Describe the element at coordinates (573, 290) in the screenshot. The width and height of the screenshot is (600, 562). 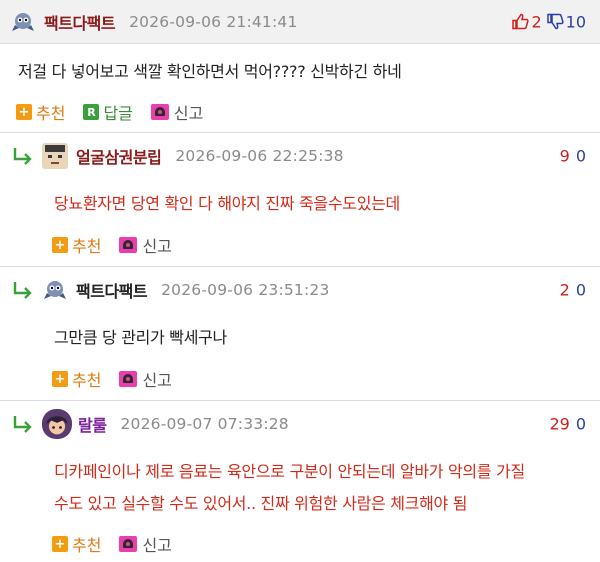
I see `vote-counts: 2 0` at that location.